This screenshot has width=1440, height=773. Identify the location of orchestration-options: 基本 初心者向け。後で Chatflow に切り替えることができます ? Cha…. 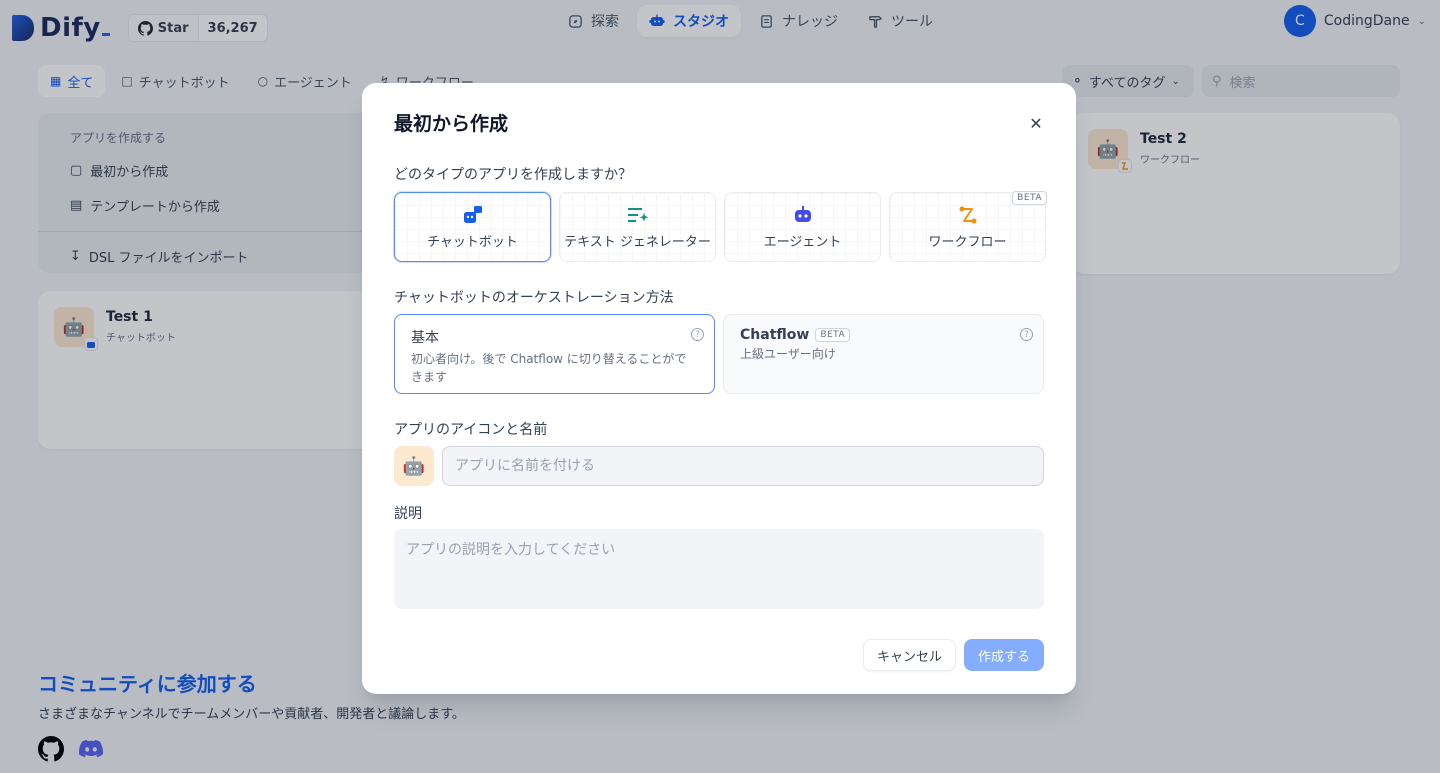
(719, 354).